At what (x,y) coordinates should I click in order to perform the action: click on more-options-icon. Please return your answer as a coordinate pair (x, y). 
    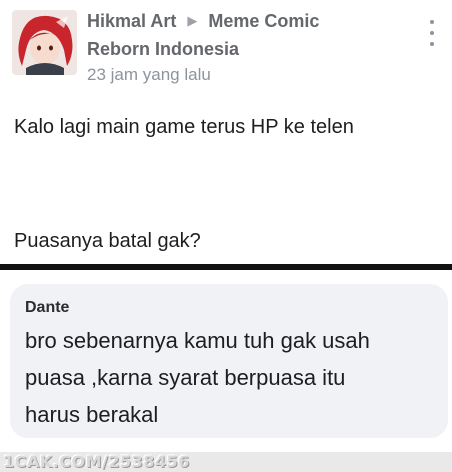
    Looking at the image, I should click on (432, 33).